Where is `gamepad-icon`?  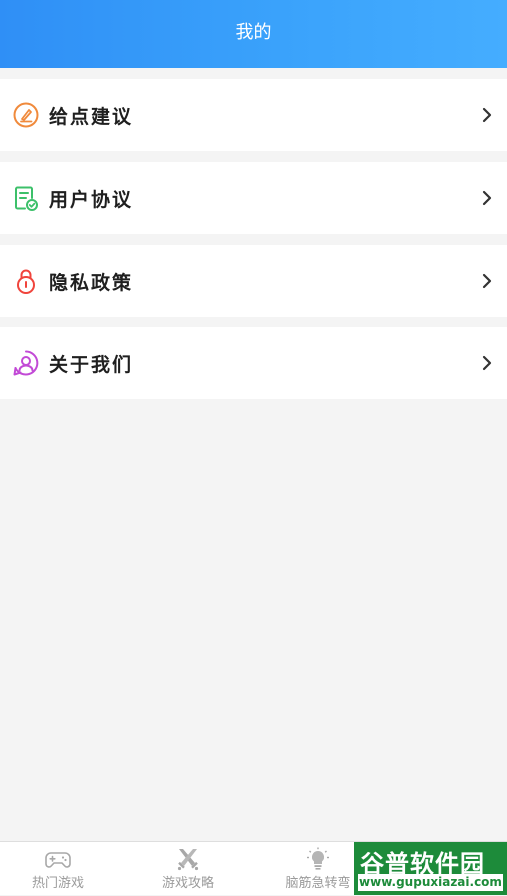 gamepad-icon is located at coordinates (58, 860).